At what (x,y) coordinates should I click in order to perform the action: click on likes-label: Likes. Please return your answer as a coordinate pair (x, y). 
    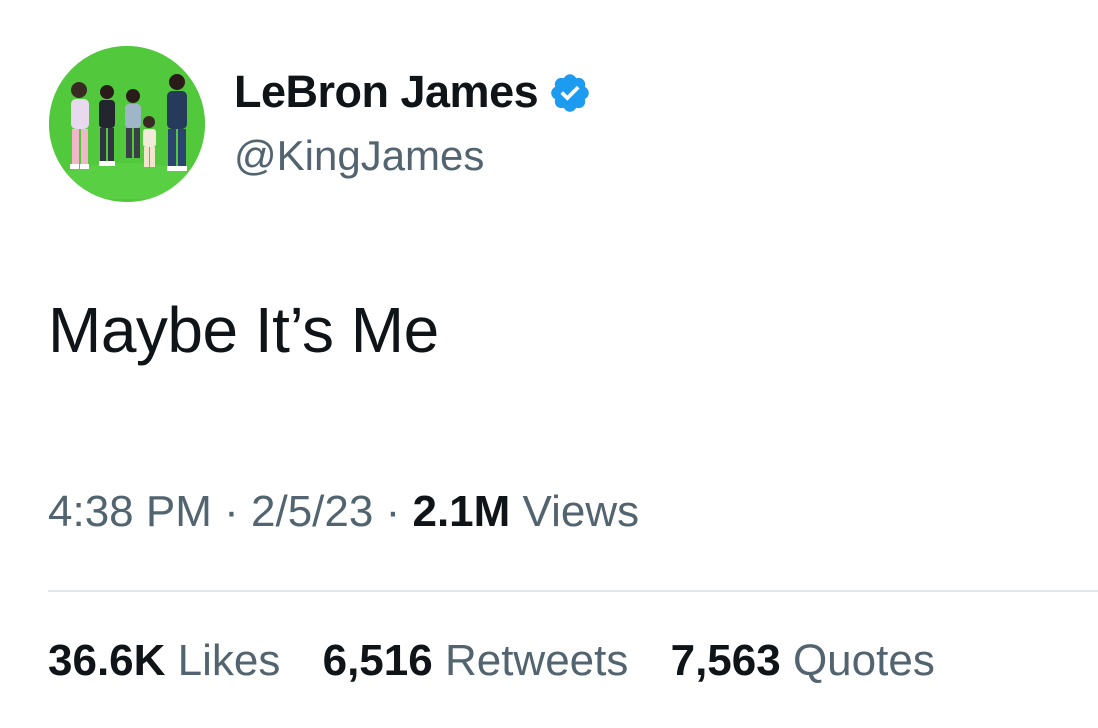
    Looking at the image, I should click on (229, 660).